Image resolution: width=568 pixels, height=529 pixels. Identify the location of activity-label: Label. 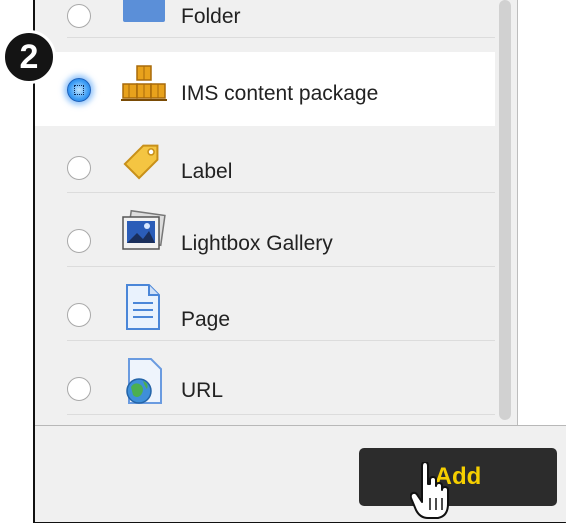
(207, 171).